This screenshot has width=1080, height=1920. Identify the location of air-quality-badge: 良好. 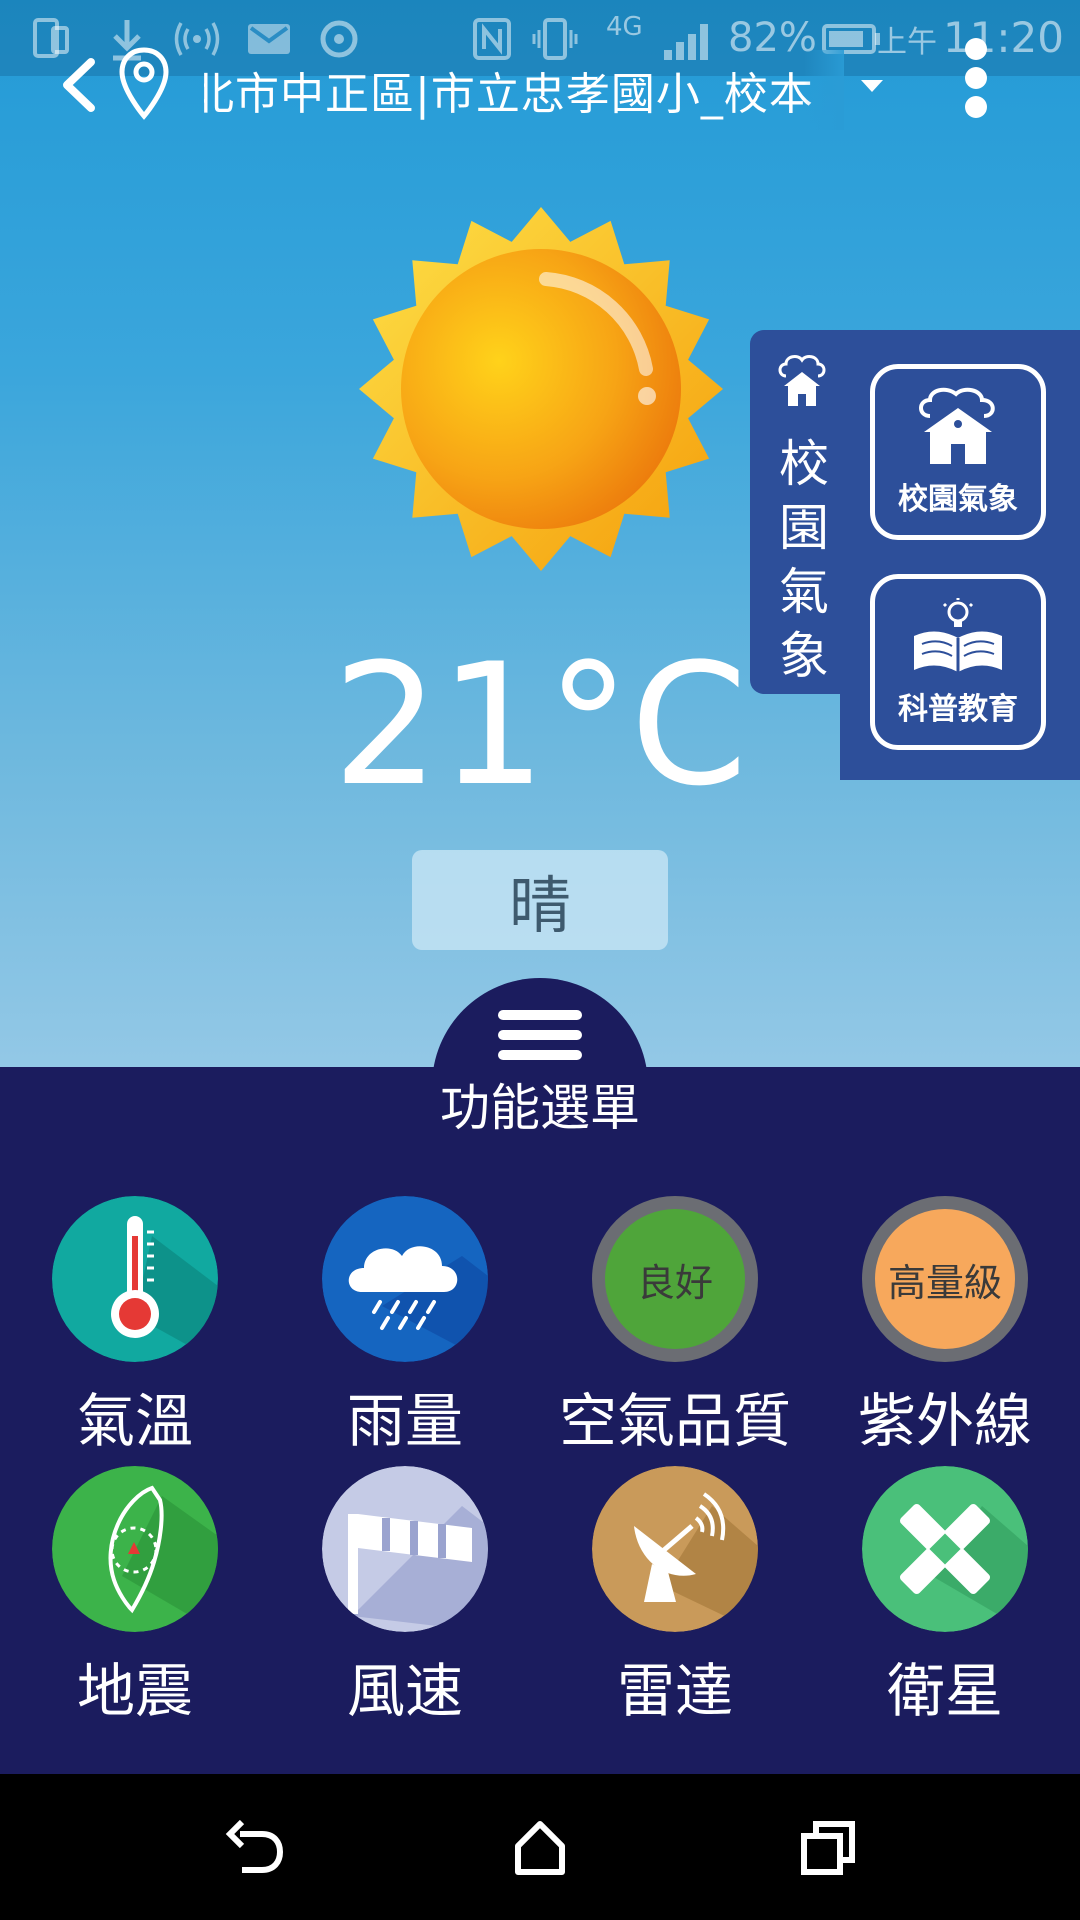
(675, 1279).